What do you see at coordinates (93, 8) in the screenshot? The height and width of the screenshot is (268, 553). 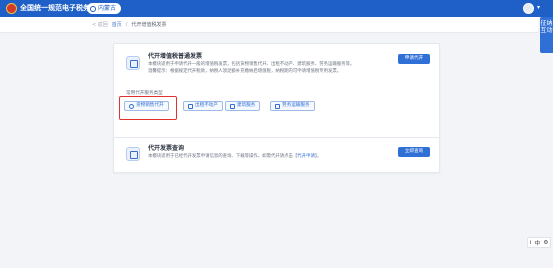 I see `location-pin-icon` at bounding box center [93, 8].